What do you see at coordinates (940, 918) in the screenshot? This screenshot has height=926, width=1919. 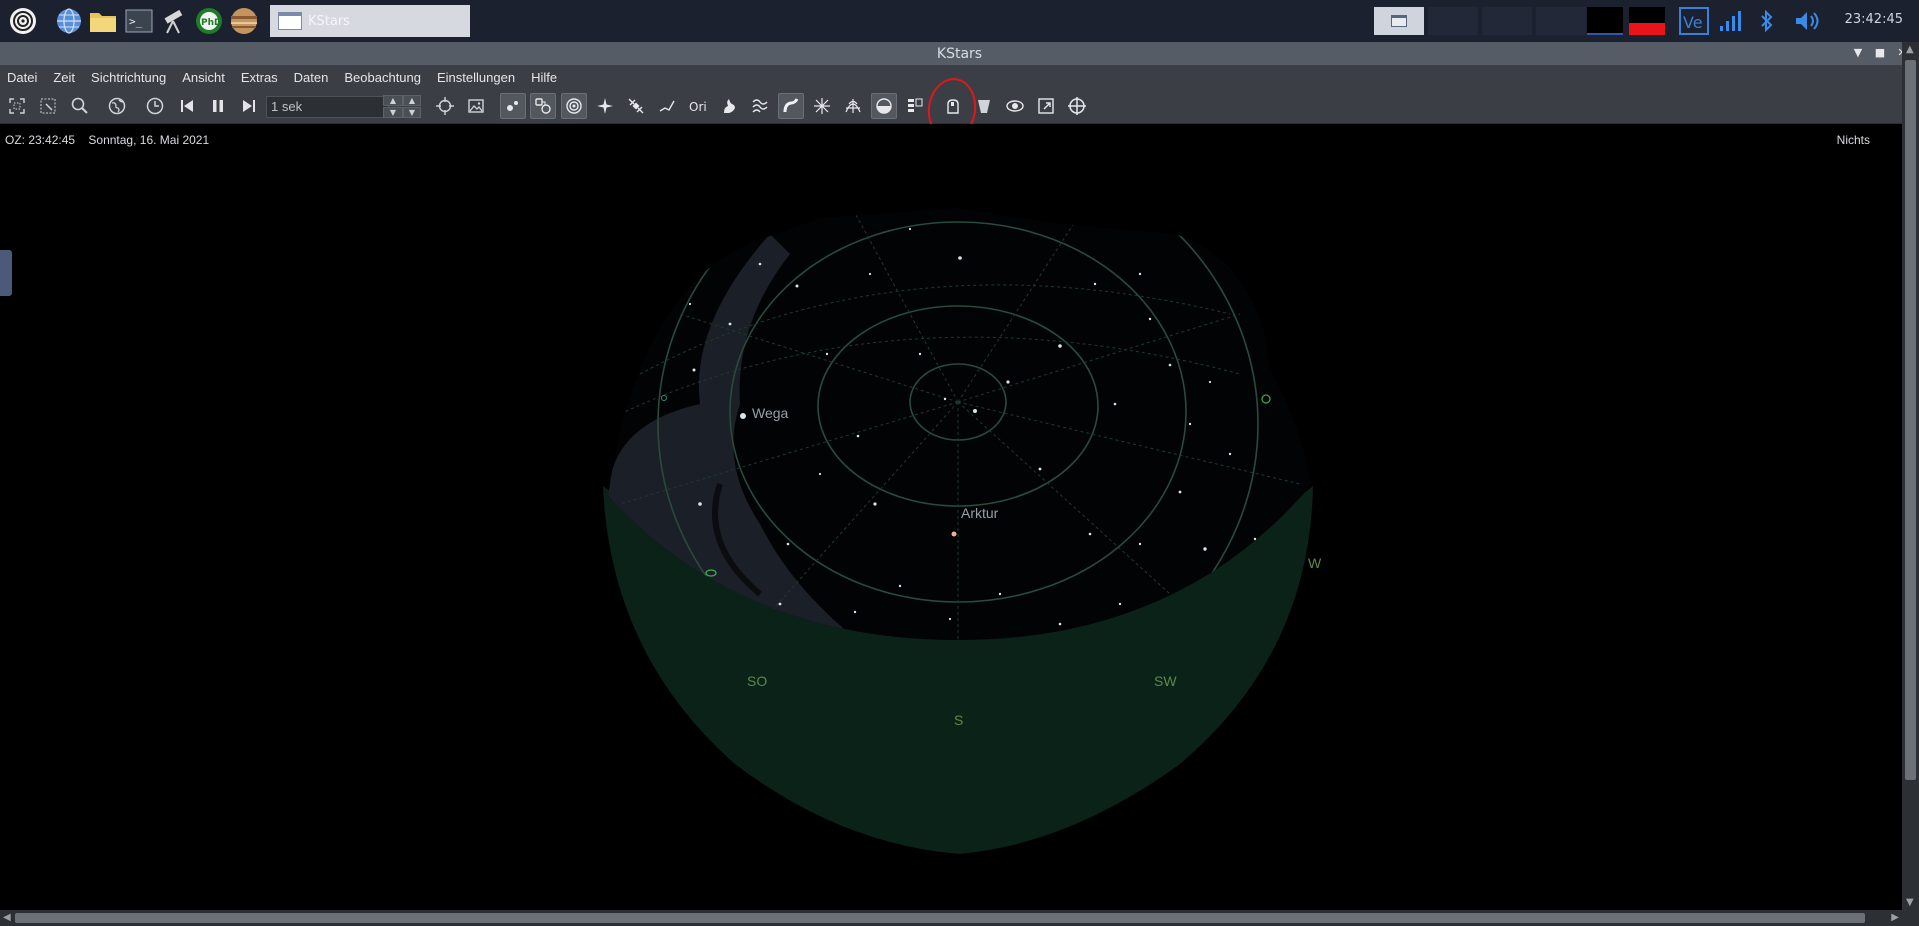 I see `horizontal-scroll-thumb` at bounding box center [940, 918].